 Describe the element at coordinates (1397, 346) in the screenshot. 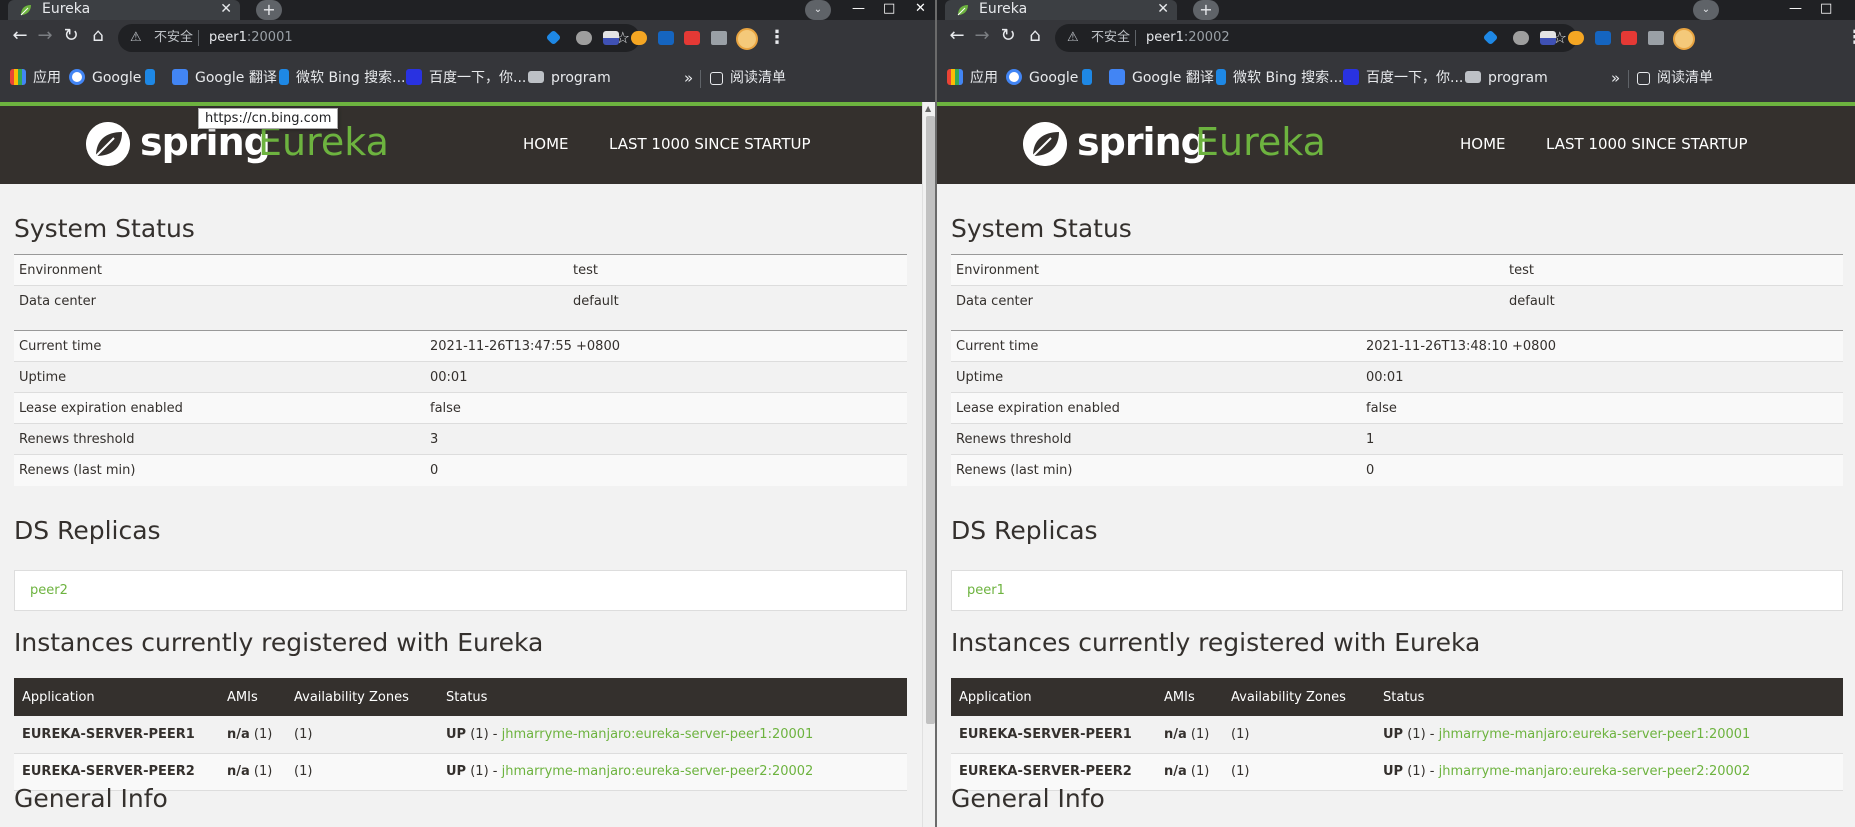

I see `table-row: Current time 2021-11-26T13:48:10 +0800` at that location.